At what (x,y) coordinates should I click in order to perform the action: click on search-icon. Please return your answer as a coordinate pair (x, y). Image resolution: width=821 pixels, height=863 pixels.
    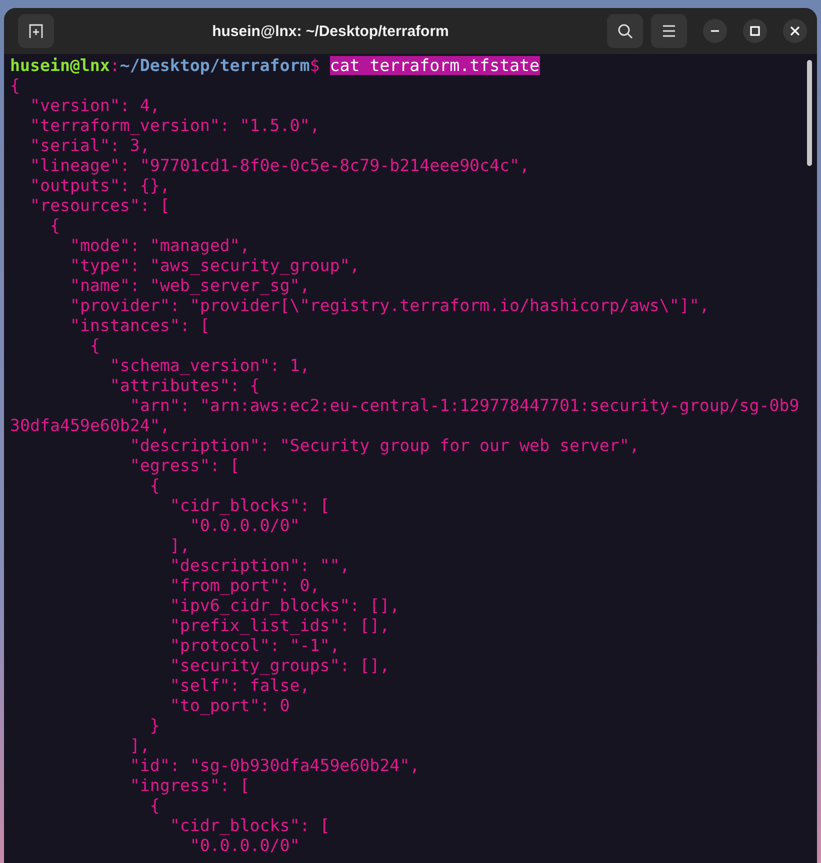
    Looking at the image, I should click on (625, 31).